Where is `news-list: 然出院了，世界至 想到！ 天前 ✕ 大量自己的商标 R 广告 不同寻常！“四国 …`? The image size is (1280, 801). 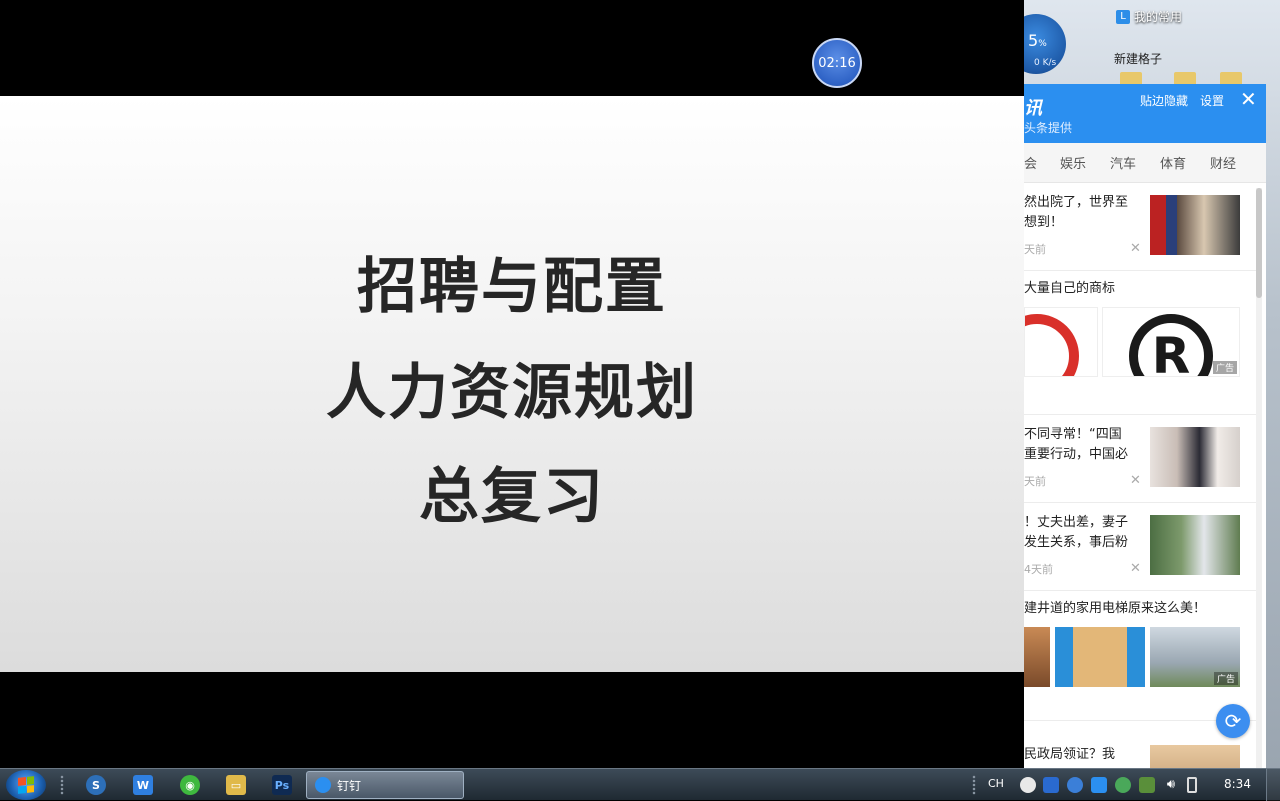 news-list: 然出院了，世界至 想到！ 天前 ✕ 大量自己的商标 R 广告 不同寻常！“四国 … is located at coordinates (1141, 475).